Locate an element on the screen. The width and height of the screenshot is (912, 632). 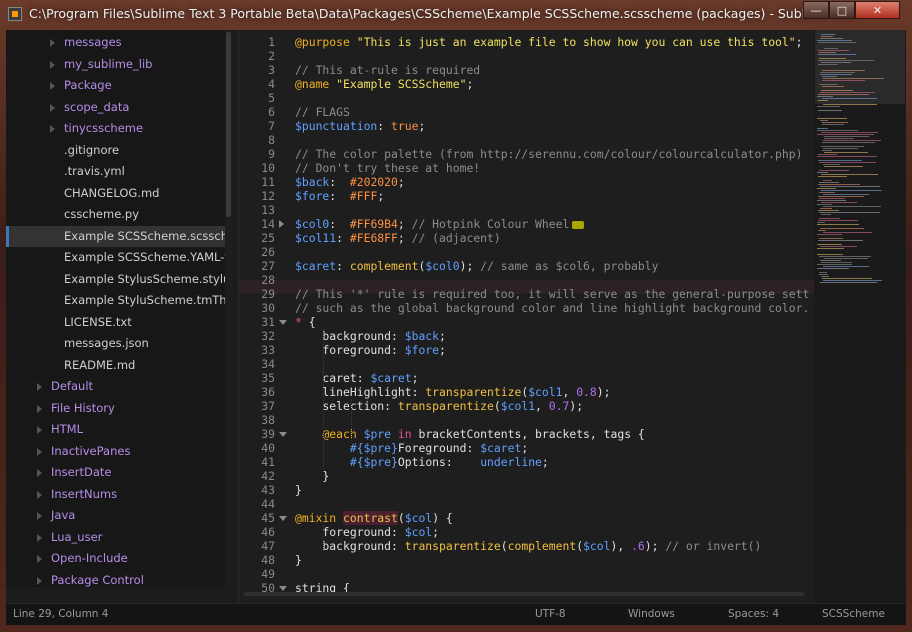
code-token: // same as $col6, probably is located at coordinates (569, 266).